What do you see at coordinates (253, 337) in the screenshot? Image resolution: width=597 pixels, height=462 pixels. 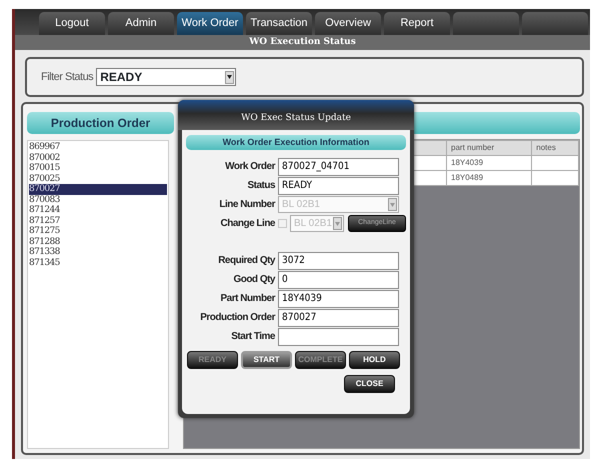 I see `field-label: Start Time` at bounding box center [253, 337].